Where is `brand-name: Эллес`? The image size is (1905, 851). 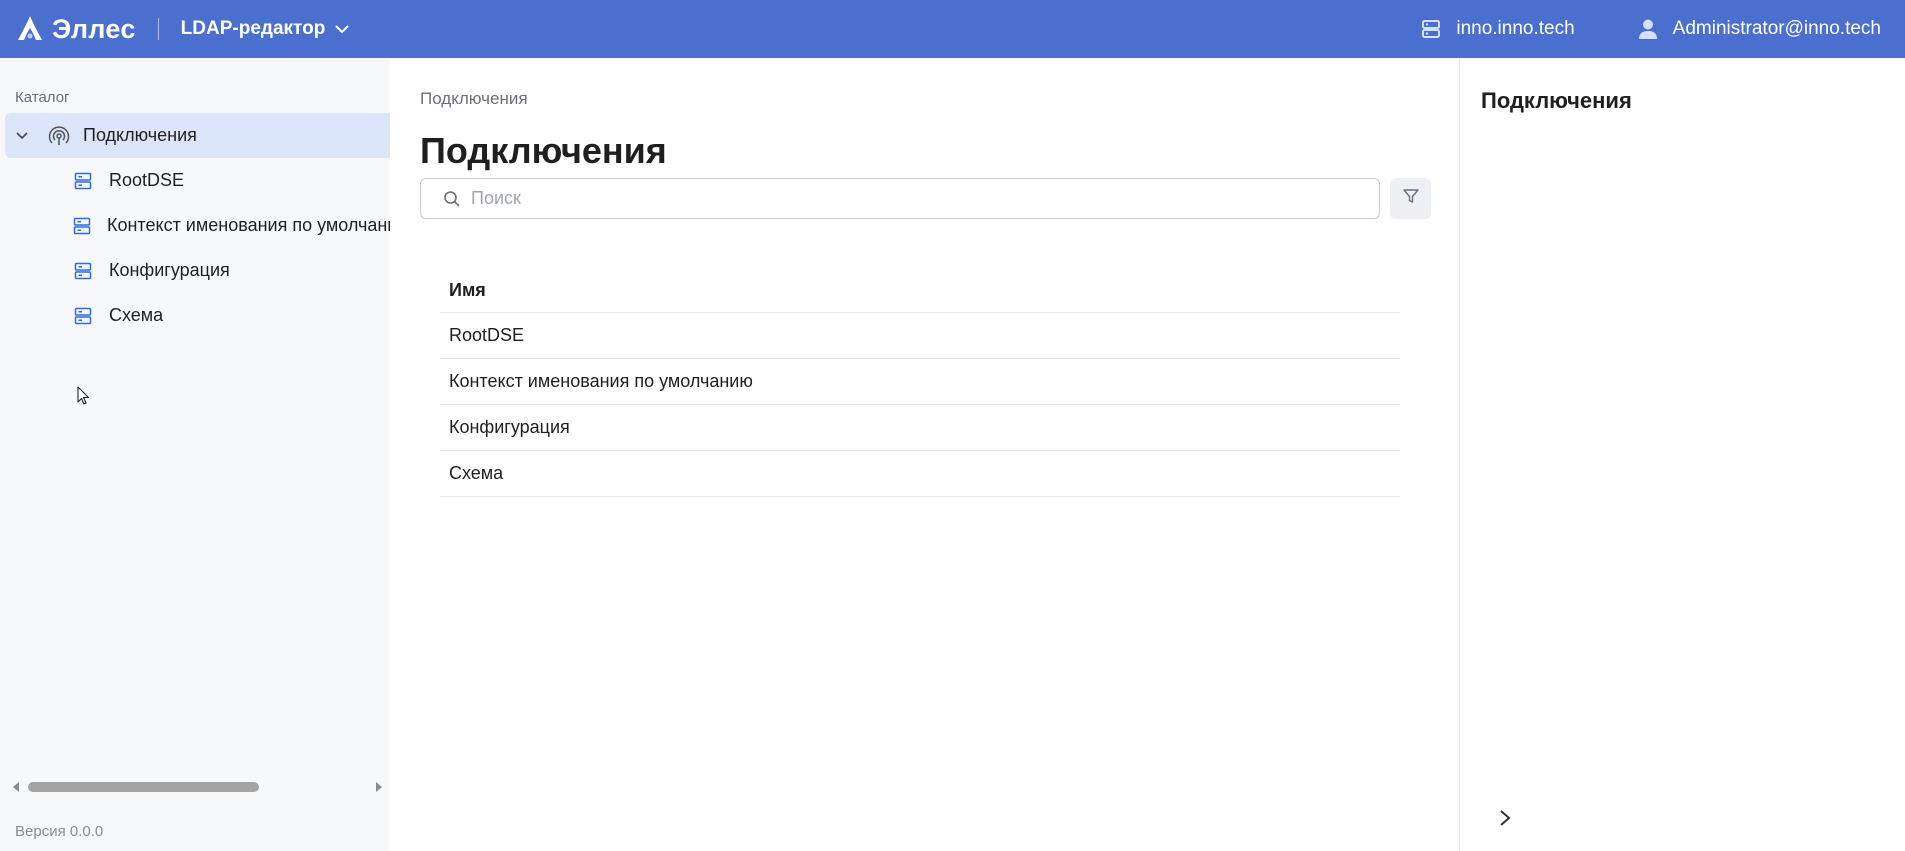
brand-name: Эллес is located at coordinates (94, 28).